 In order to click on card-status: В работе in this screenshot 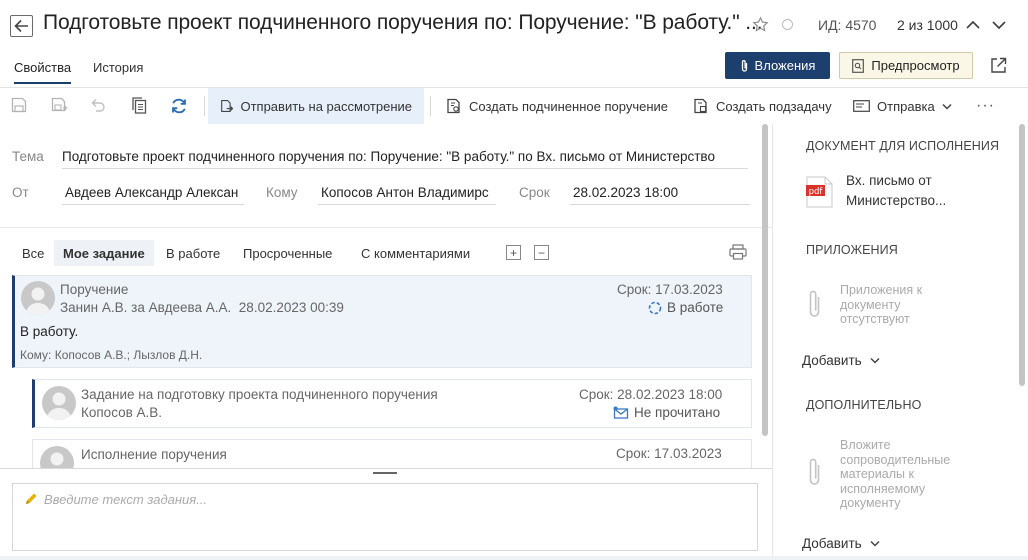, I will do `click(685, 307)`.